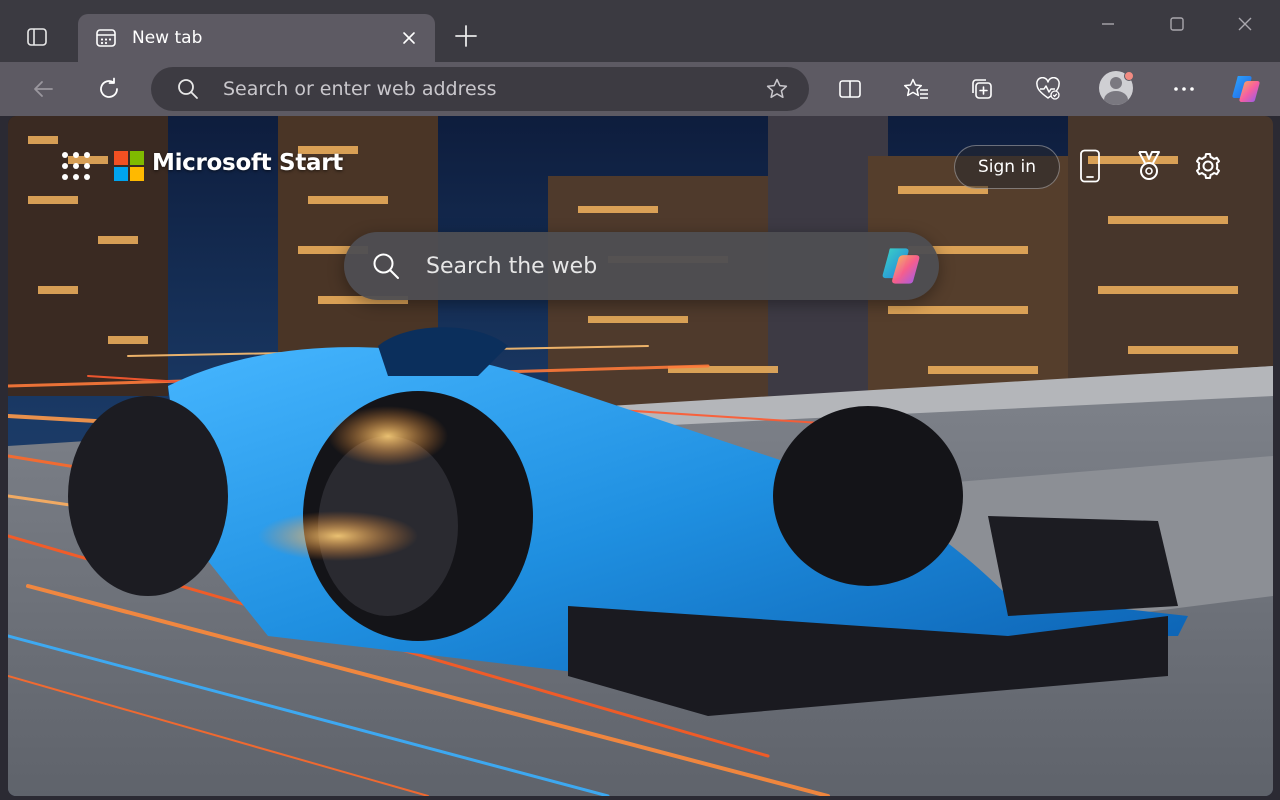  I want to click on phone-icon, so click(1090, 166).